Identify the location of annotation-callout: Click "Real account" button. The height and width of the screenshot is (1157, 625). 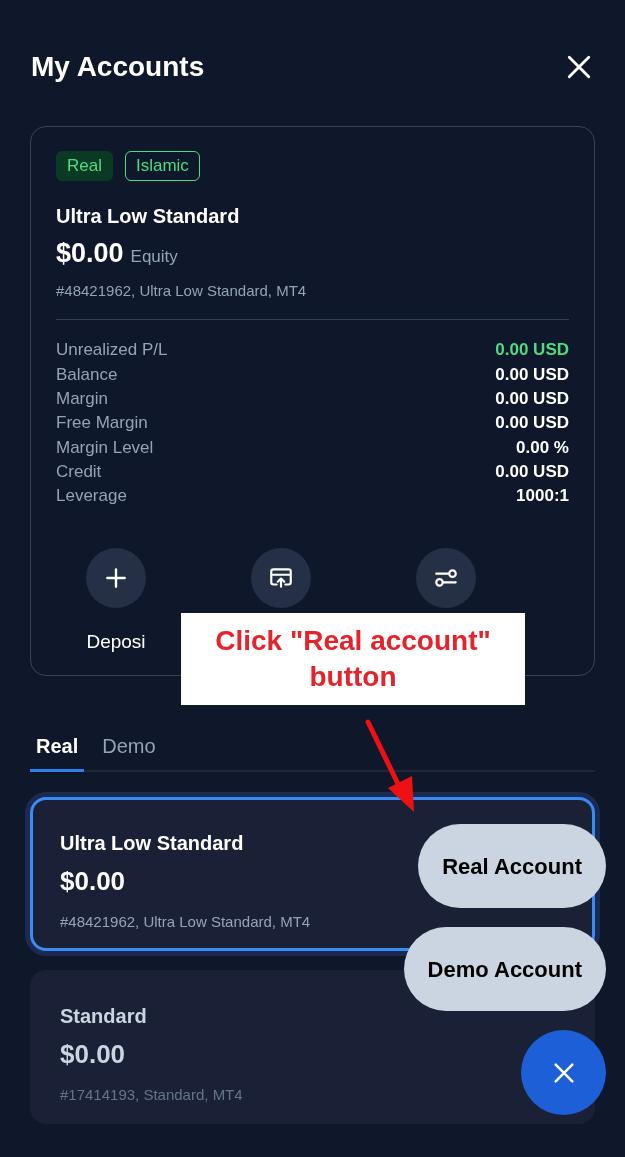
(353, 659).